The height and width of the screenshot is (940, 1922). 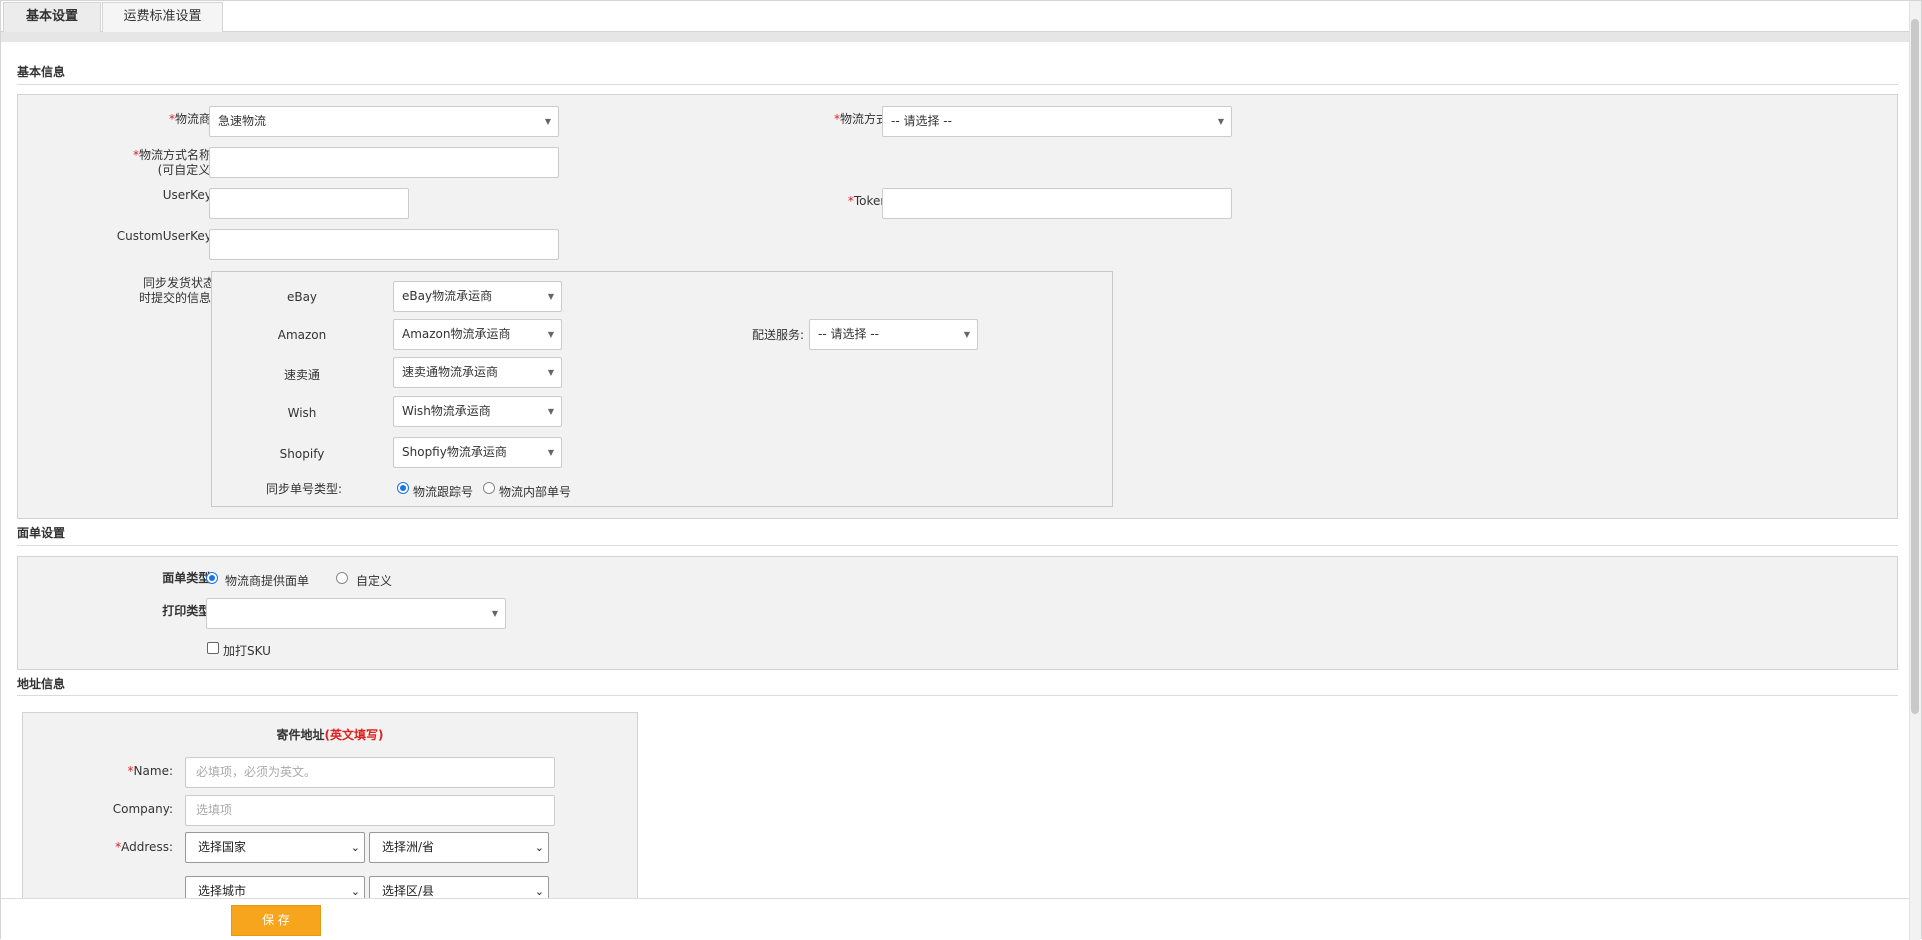 I want to click on customuserkey-label: CustomUserKey:, so click(x=165, y=236).